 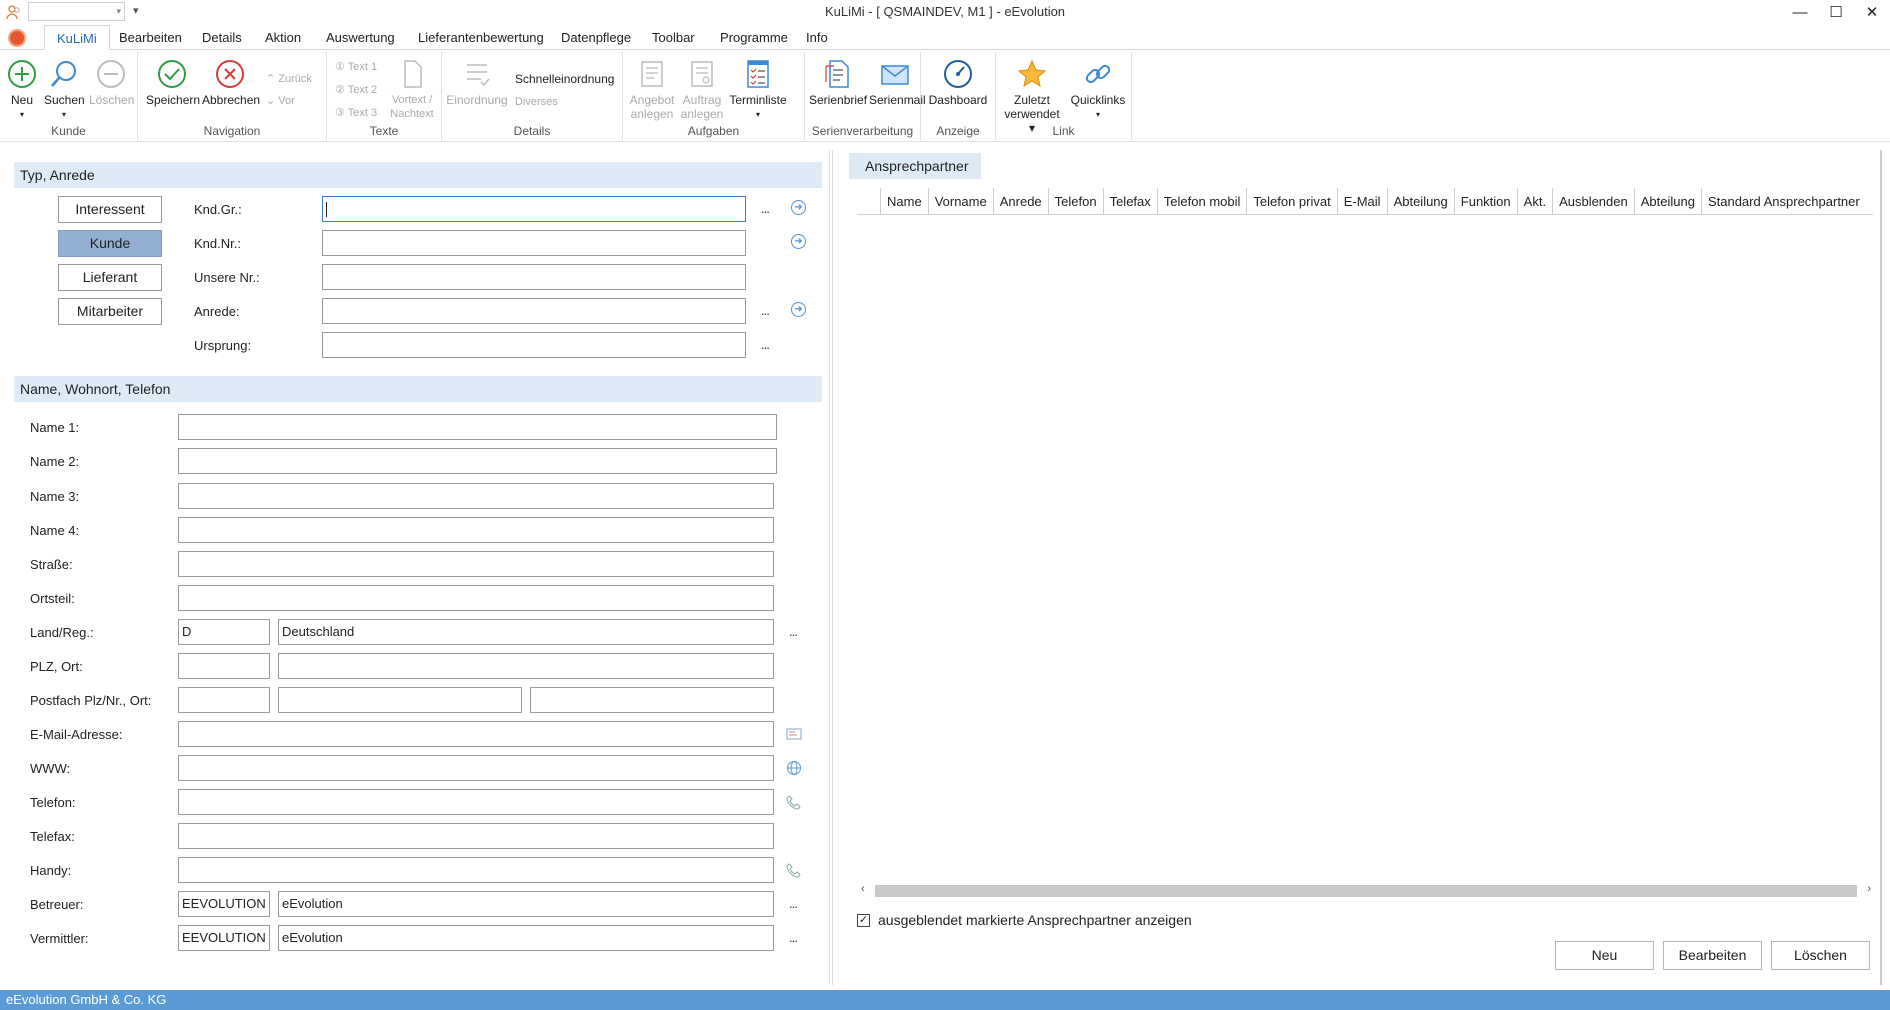 What do you see at coordinates (798, 207) in the screenshot?
I see `kndgr-goto-icon: ➜` at bounding box center [798, 207].